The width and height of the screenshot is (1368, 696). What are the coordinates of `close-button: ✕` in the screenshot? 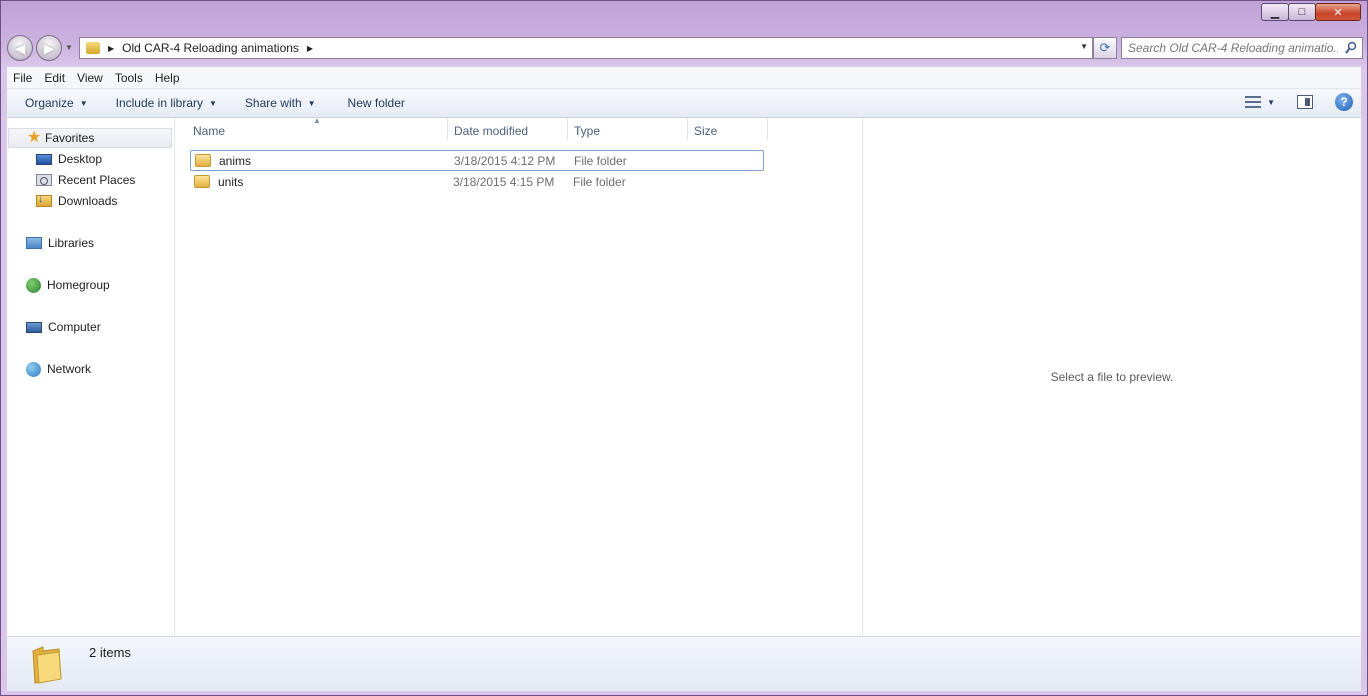 It's located at (1338, 12).